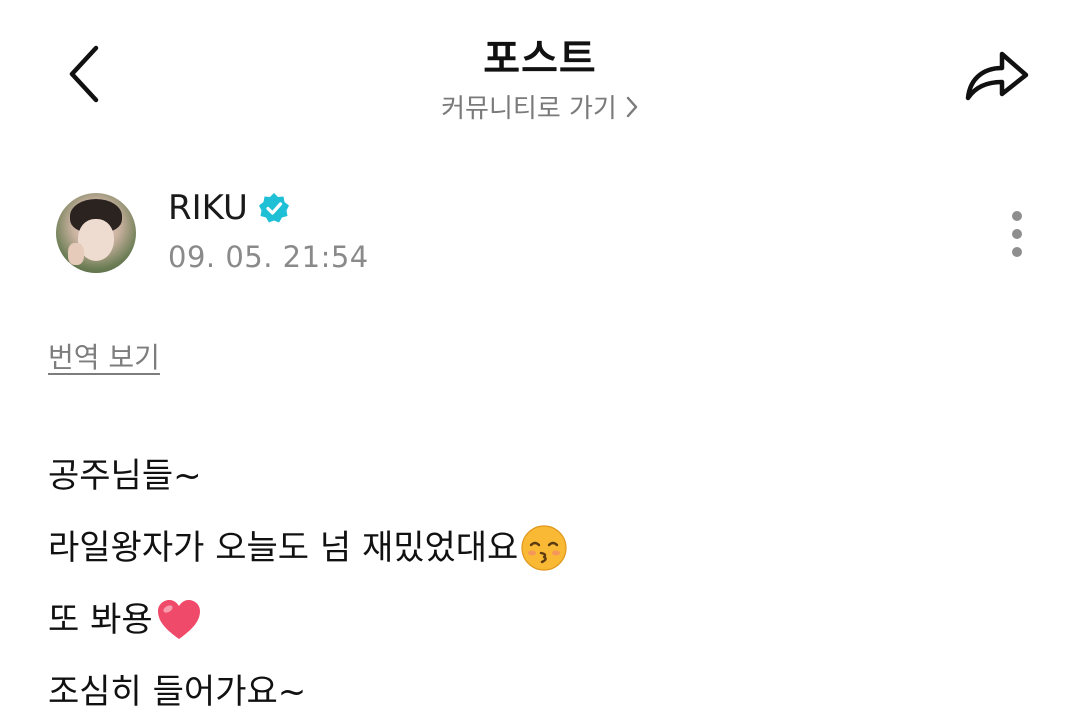  Describe the element at coordinates (125, 476) in the screenshot. I see `post-line-text: 공주님들~` at that location.